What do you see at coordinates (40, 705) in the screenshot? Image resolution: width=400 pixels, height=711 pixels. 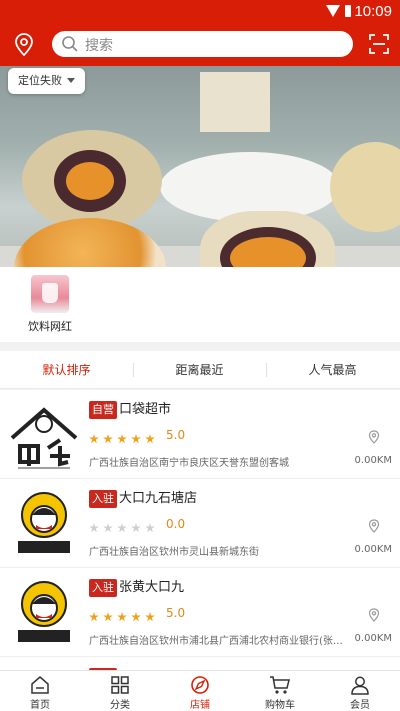 I see `tab-home-label: 首页` at bounding box center [40, 705].